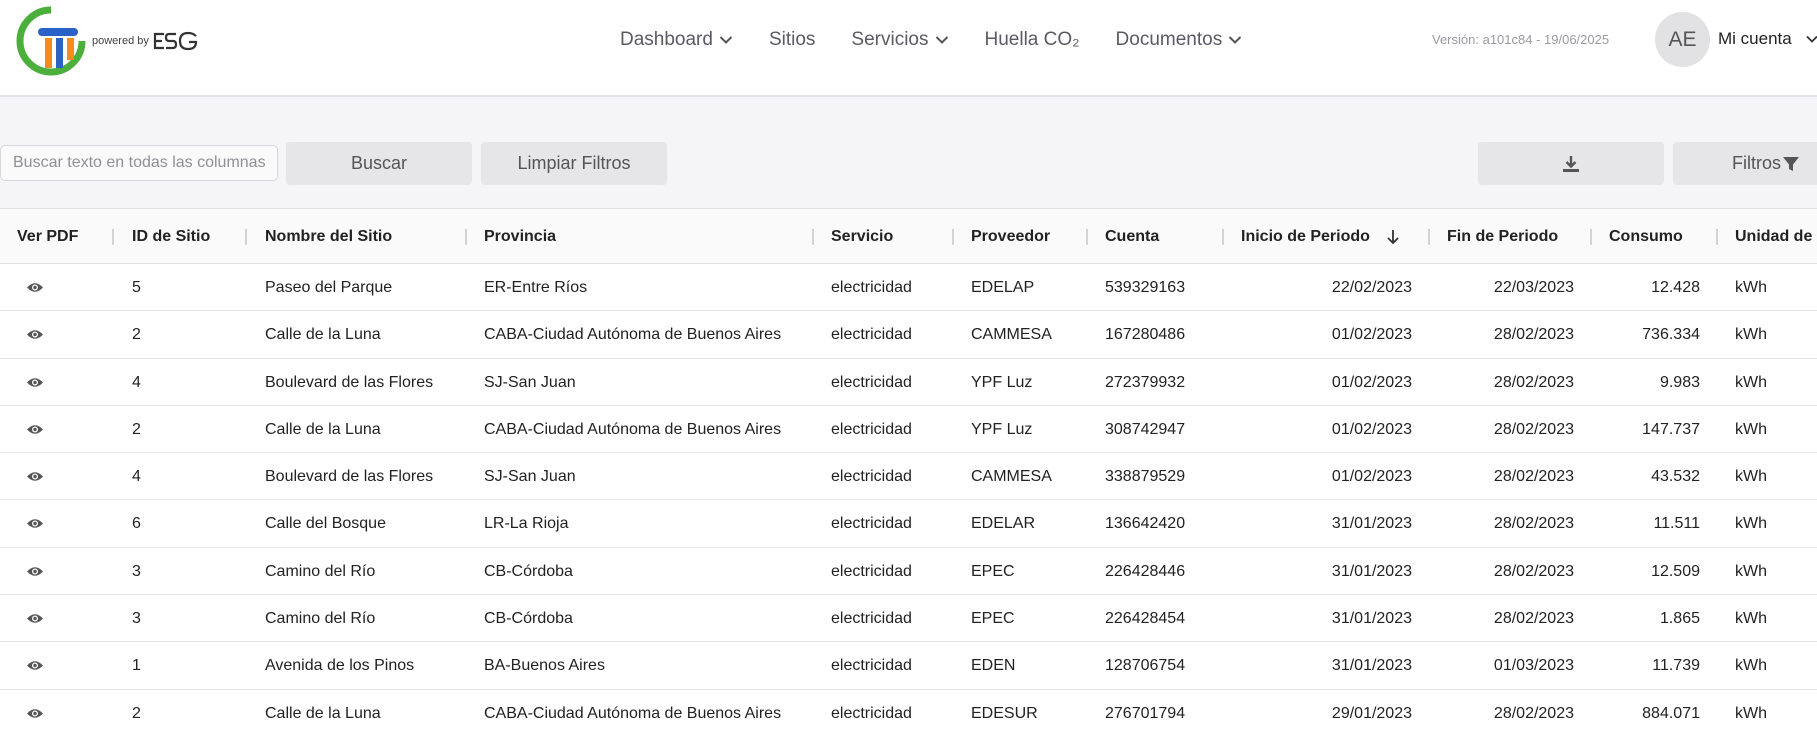 This screenshot has width=1817, height=731. I want to click on cell-proveedor: EDELAR, so click(1003, 524).